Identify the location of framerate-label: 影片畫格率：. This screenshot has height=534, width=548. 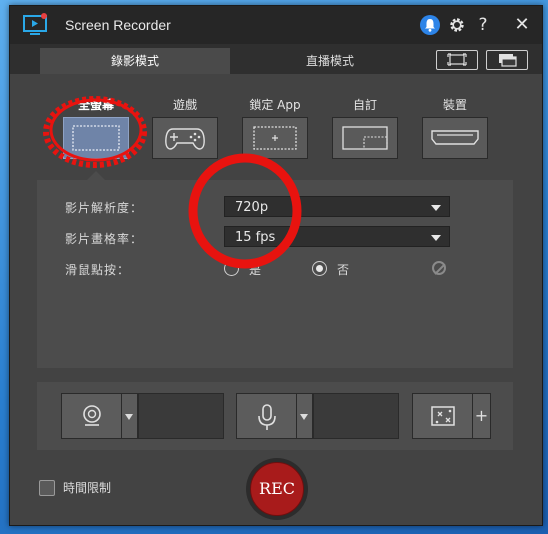
(104, 239).